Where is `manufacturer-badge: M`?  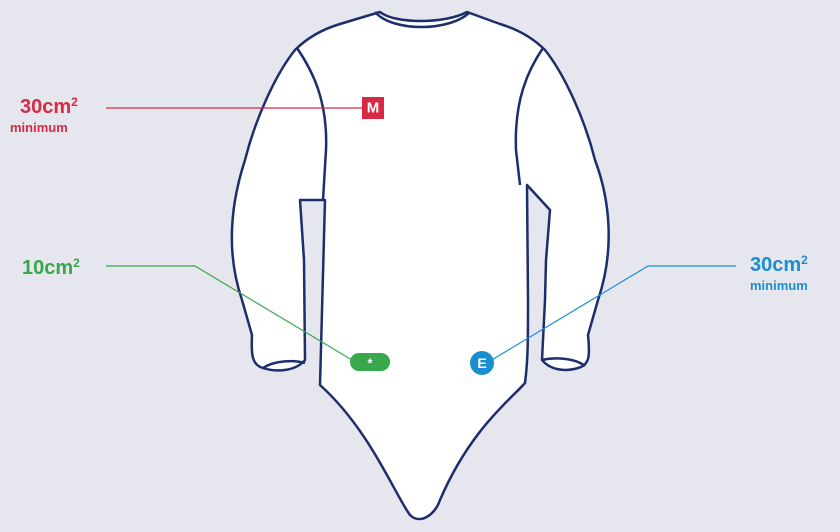 manufacturer-badge: M is located at coordinates (373, 108).